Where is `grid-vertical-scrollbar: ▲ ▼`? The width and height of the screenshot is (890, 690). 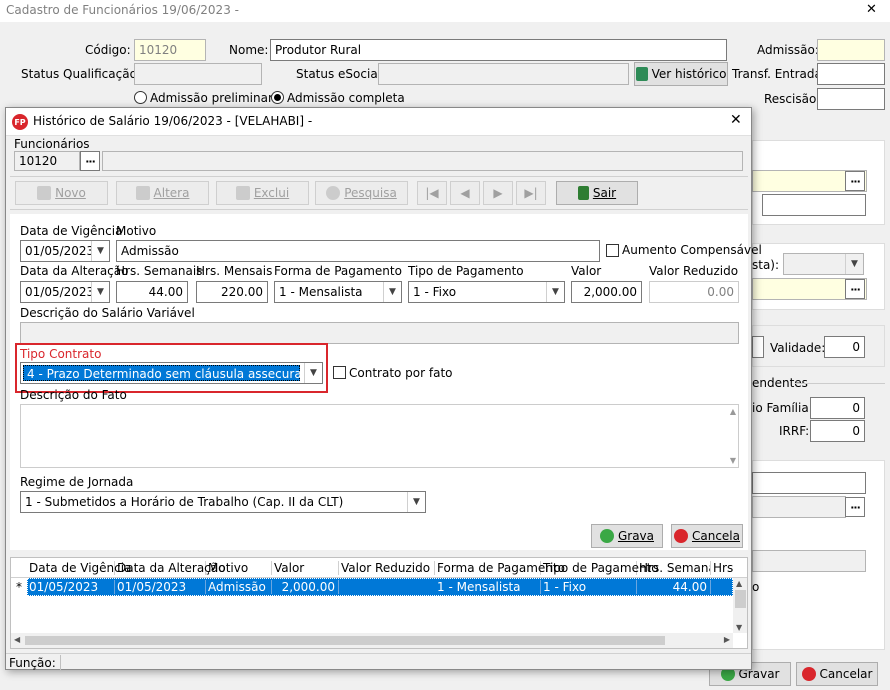
grid-vertical-scrollbar: ▲ ▼ is located at coordinates (740, 605).